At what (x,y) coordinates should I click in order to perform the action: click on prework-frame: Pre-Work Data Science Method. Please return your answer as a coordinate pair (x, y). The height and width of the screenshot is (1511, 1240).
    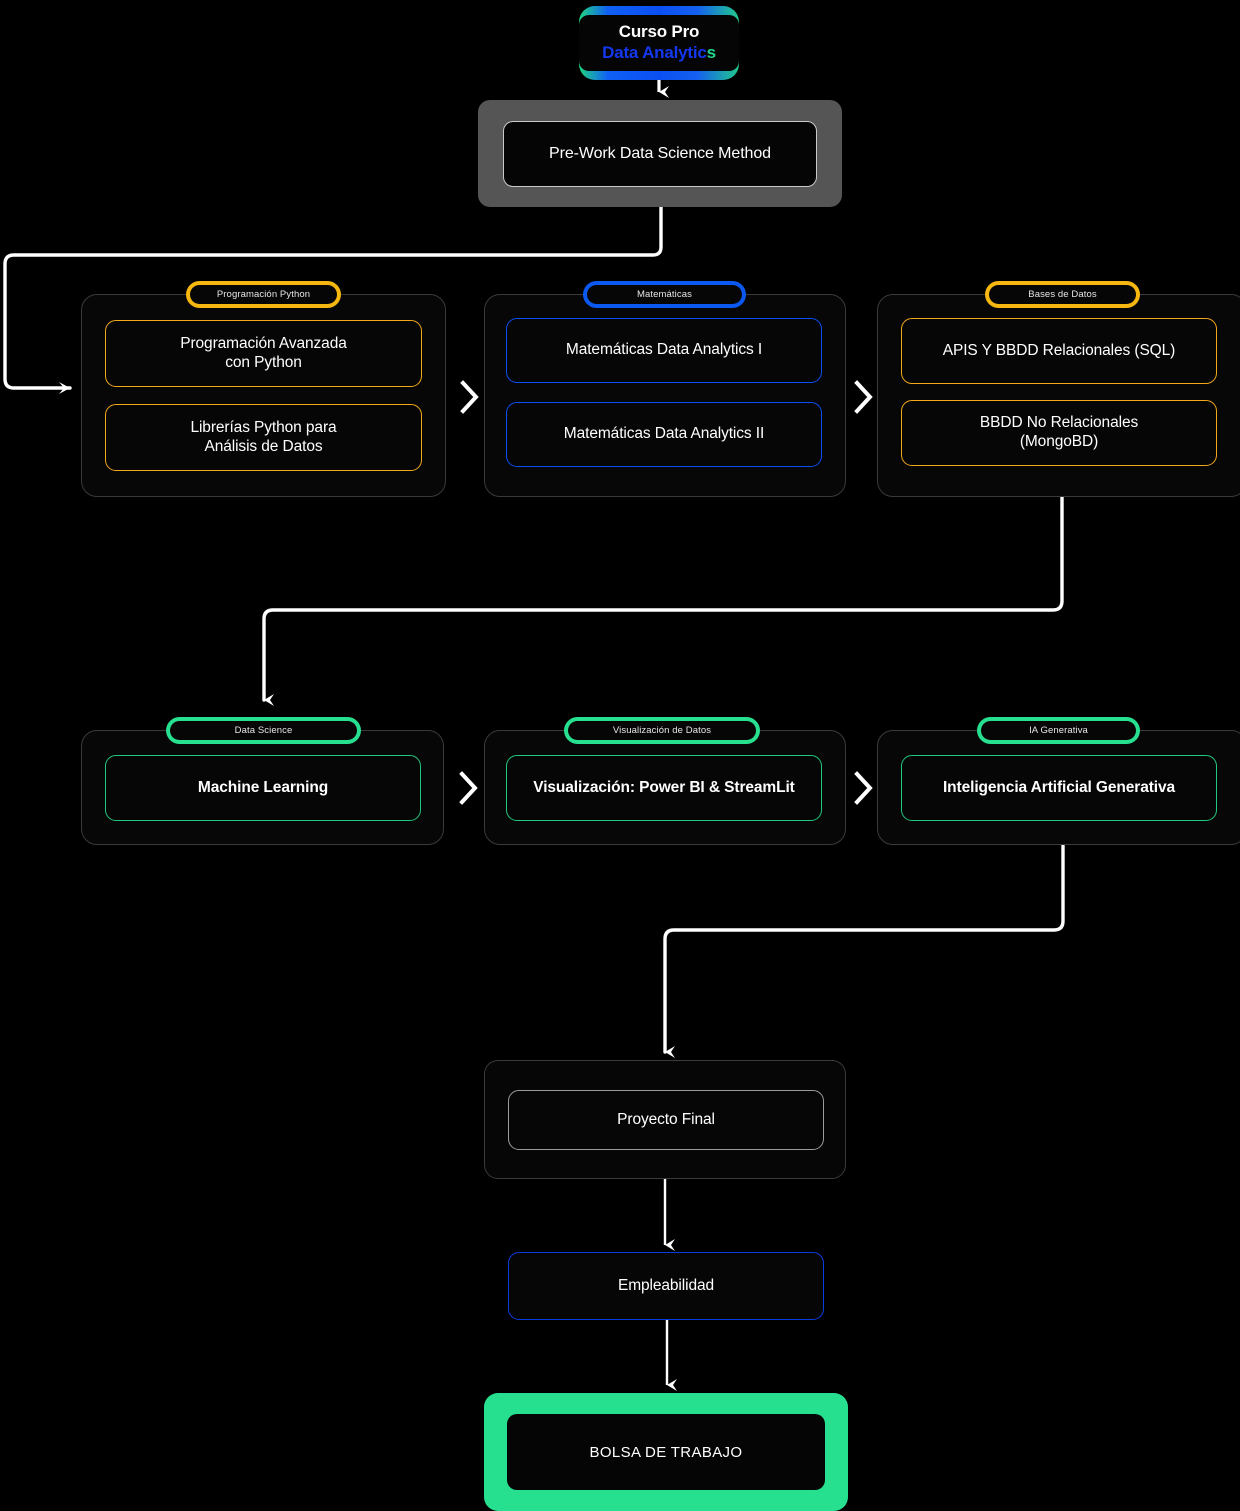
    Looking at the image, I should click on (660, 153).